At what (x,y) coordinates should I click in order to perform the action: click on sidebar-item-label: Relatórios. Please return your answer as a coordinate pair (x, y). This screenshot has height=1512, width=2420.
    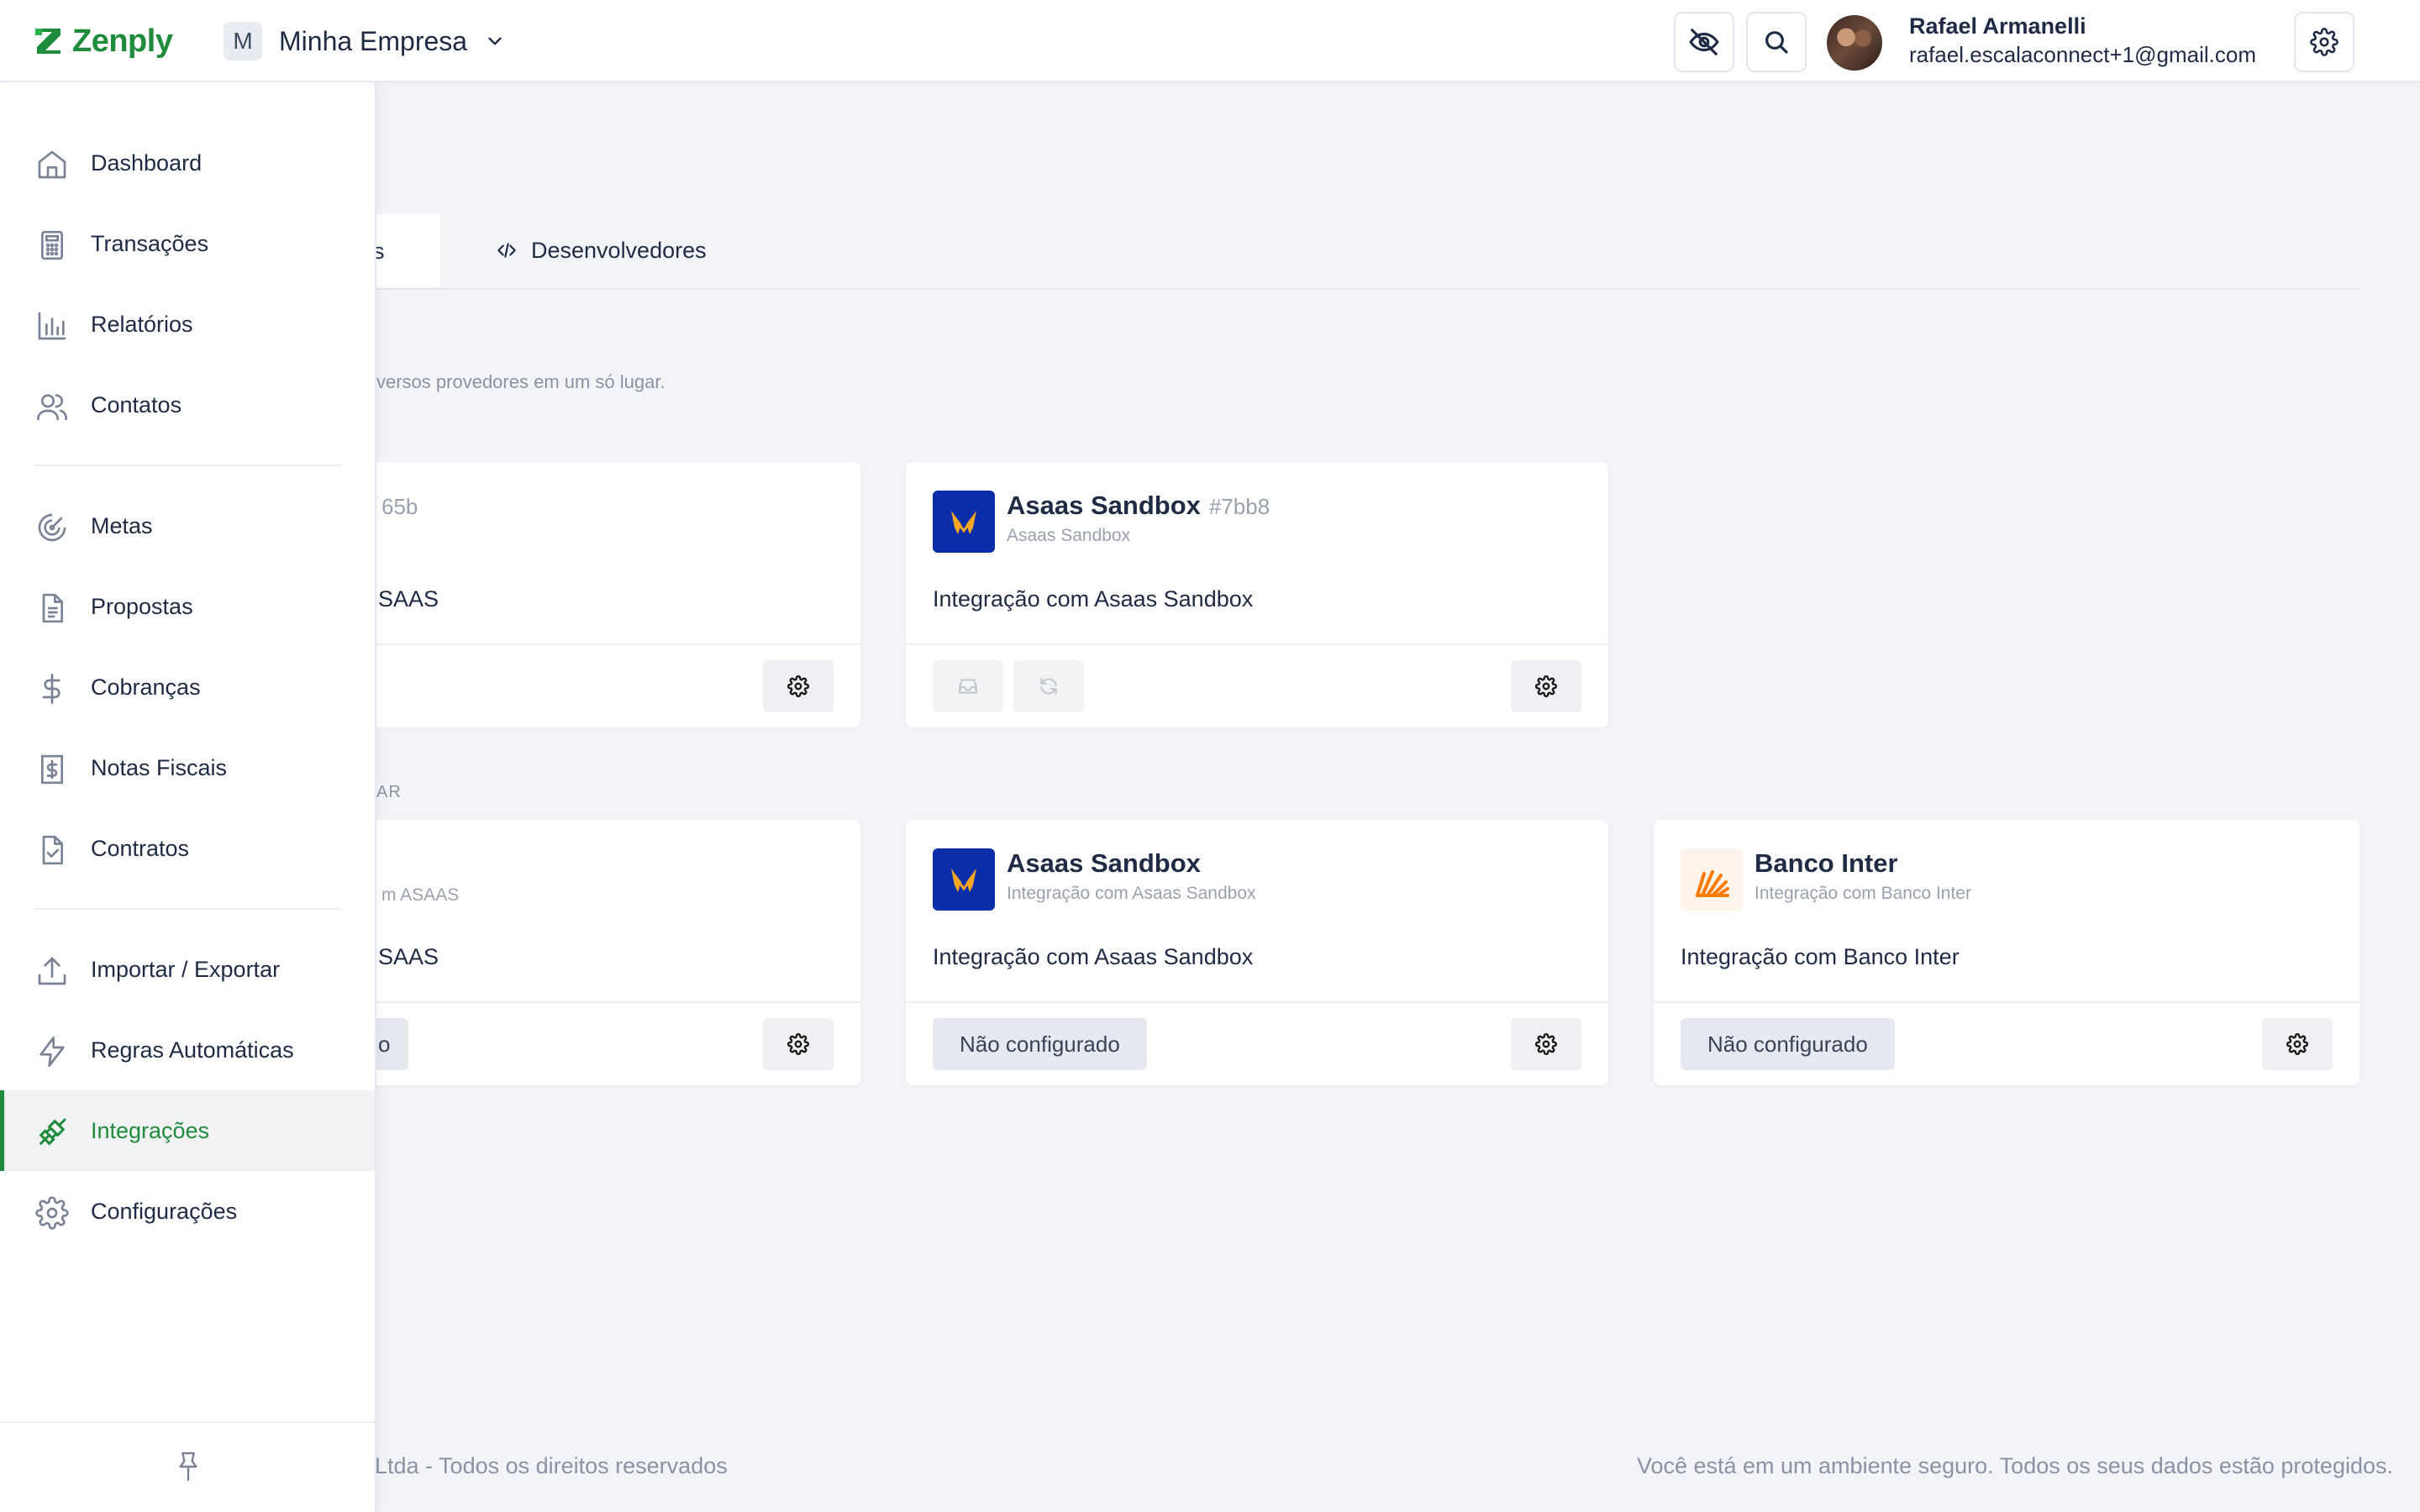
    Looking at the image, I should click on (142, 324).